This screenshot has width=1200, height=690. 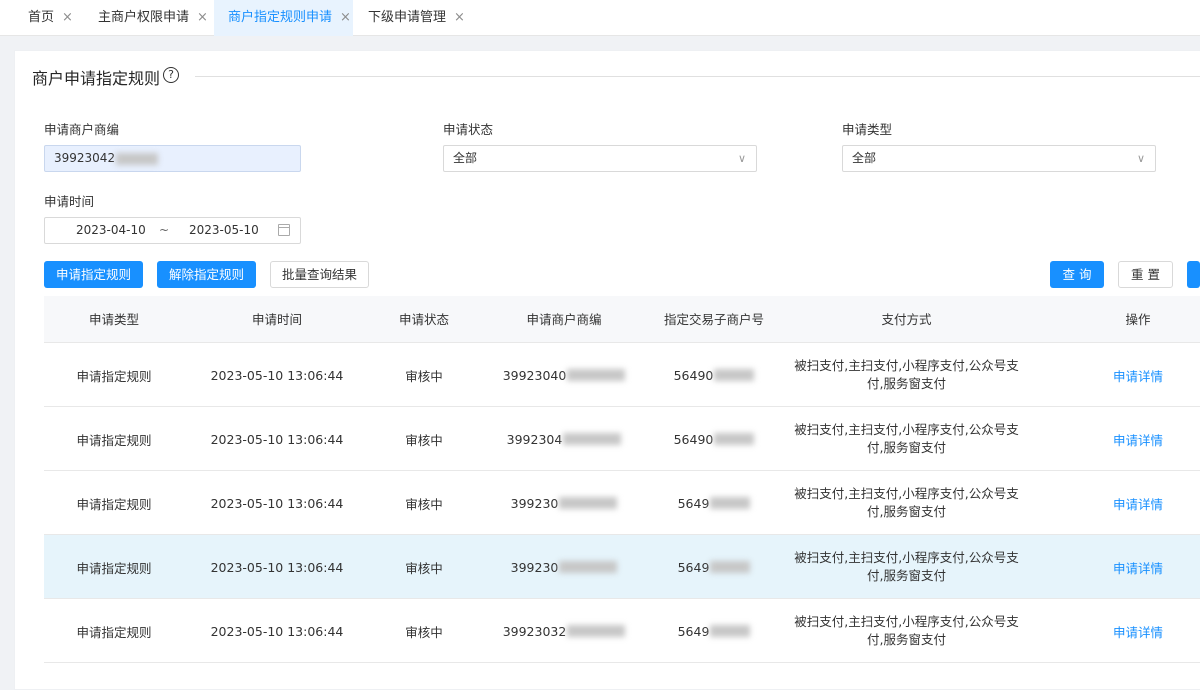 I want to click on reset-button: 重 置, so click(x=1145, y=274).